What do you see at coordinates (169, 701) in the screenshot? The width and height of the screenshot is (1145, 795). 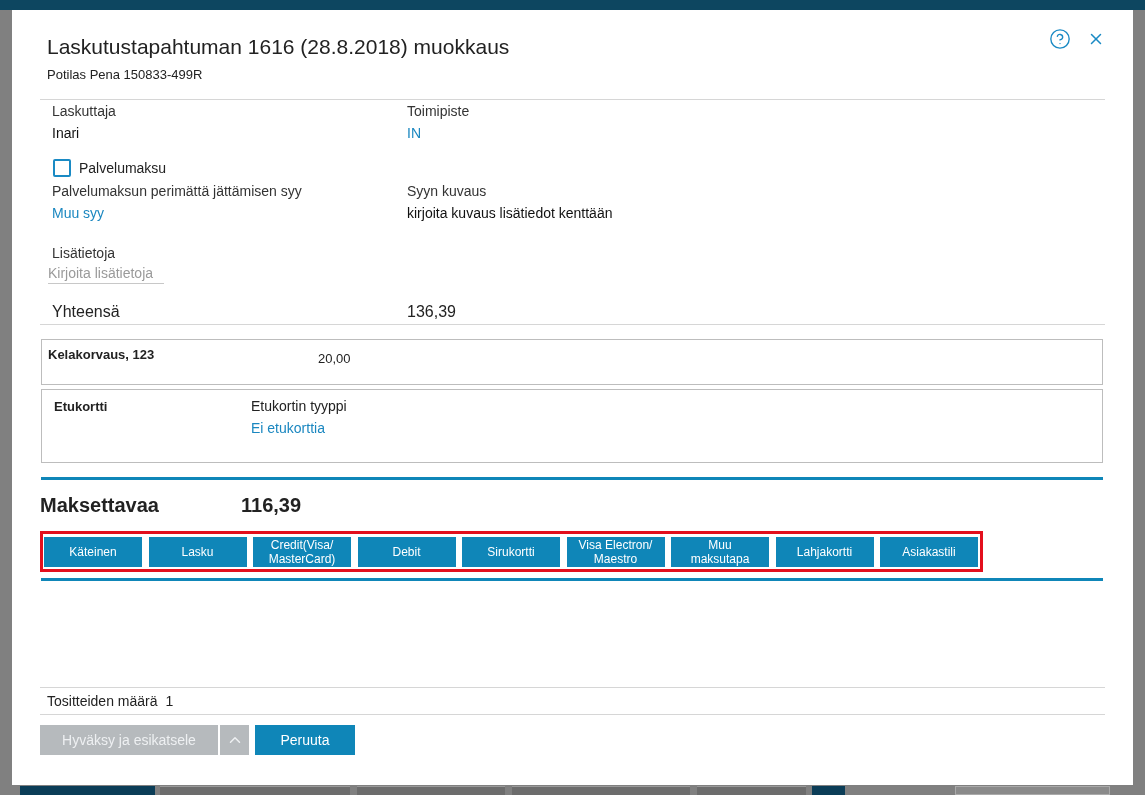 I see `receipts-value: 1` at bounding box center [169, 701].